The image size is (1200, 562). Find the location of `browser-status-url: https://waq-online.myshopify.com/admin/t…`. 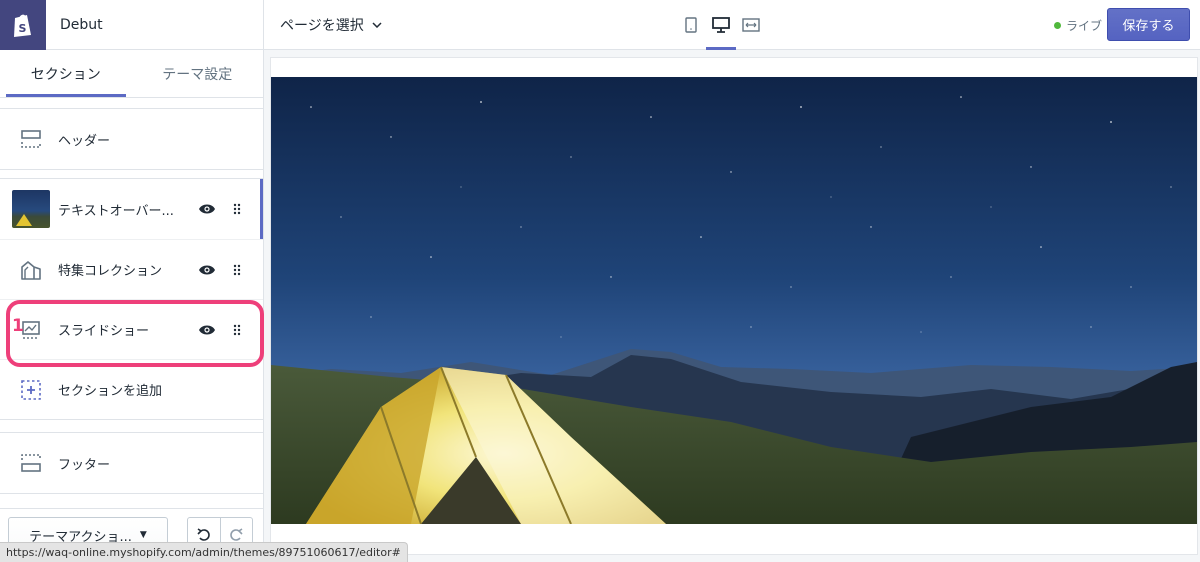

browser-status-url: https://waq-online.myshopify.com/admin/t… is located at coordinates (204, 552).